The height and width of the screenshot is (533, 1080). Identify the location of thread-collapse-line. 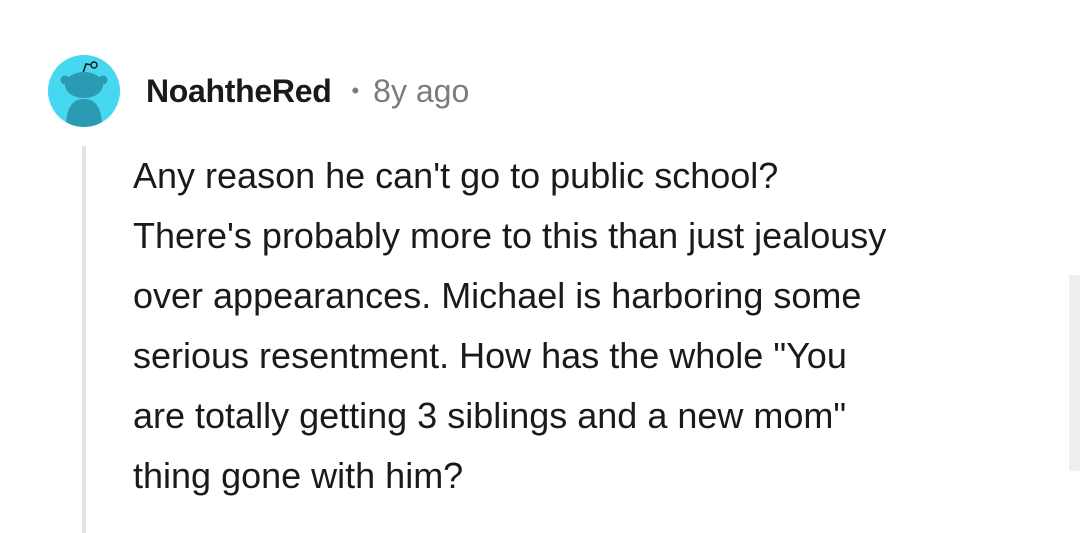
(84, 339).